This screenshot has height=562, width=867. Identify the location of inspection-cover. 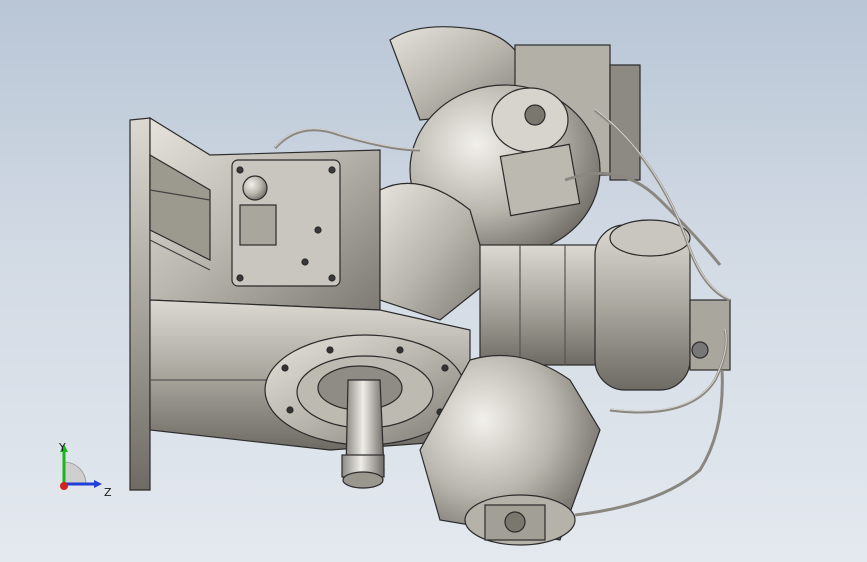
(286, 223).